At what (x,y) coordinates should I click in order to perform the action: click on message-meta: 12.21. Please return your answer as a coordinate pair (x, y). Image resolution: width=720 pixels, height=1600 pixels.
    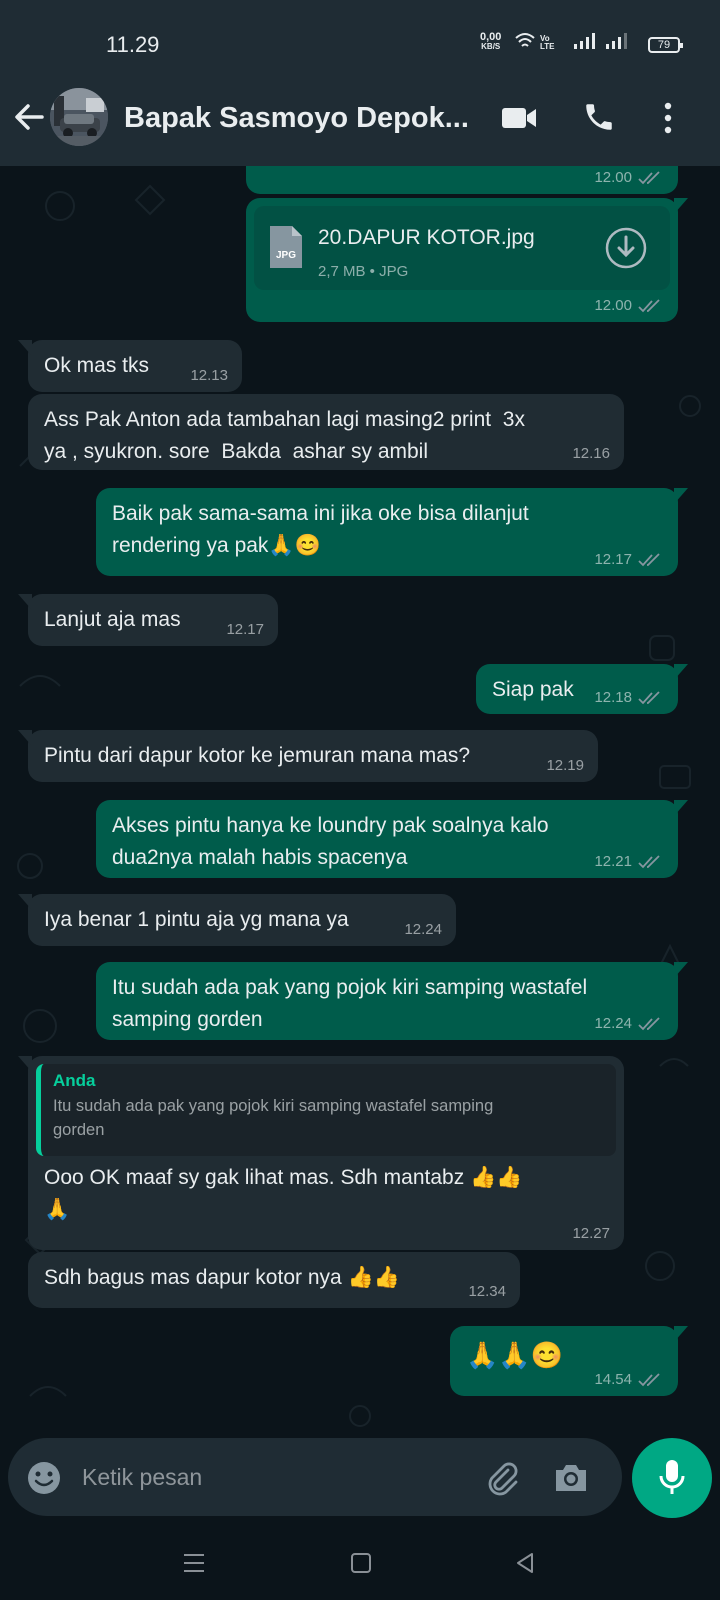
    Looking at the image, I should click on (629, 862).